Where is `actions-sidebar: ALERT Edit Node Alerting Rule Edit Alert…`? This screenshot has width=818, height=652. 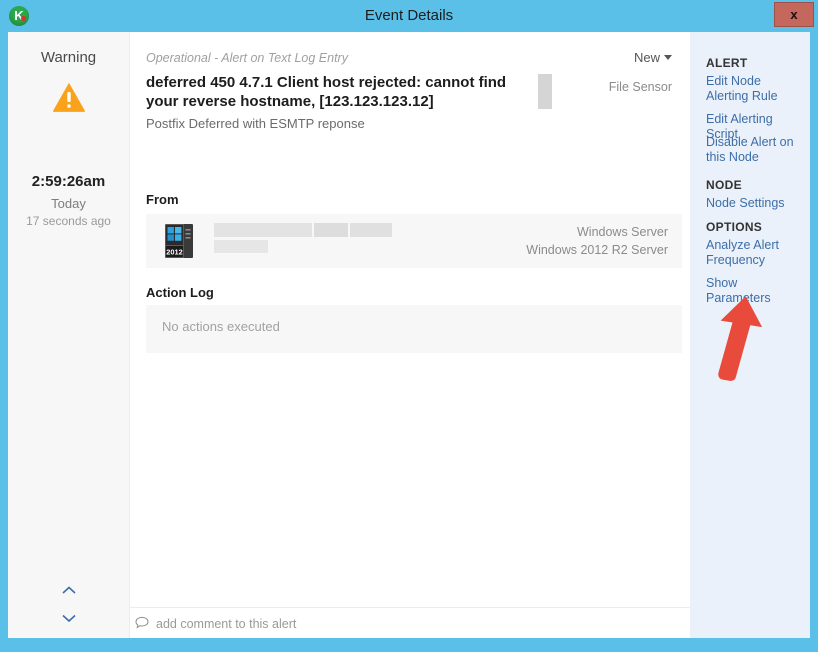 actions-sidebar: ALERT Edit Node Alerting Rule Edit Alert… is located at coordinates (750, 335).